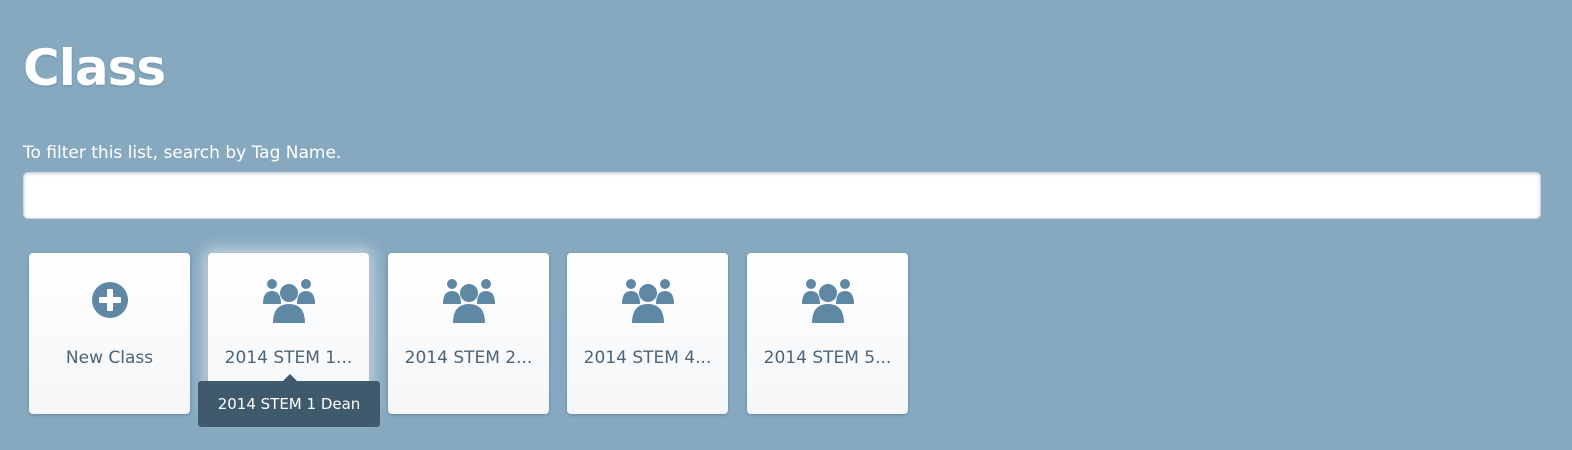 The width and height of the screenshot is (1572, 450). What do you see at coordinates (94, 68) in the screenshot?
I see `page-title: Class` at bounding box center [94, 68].